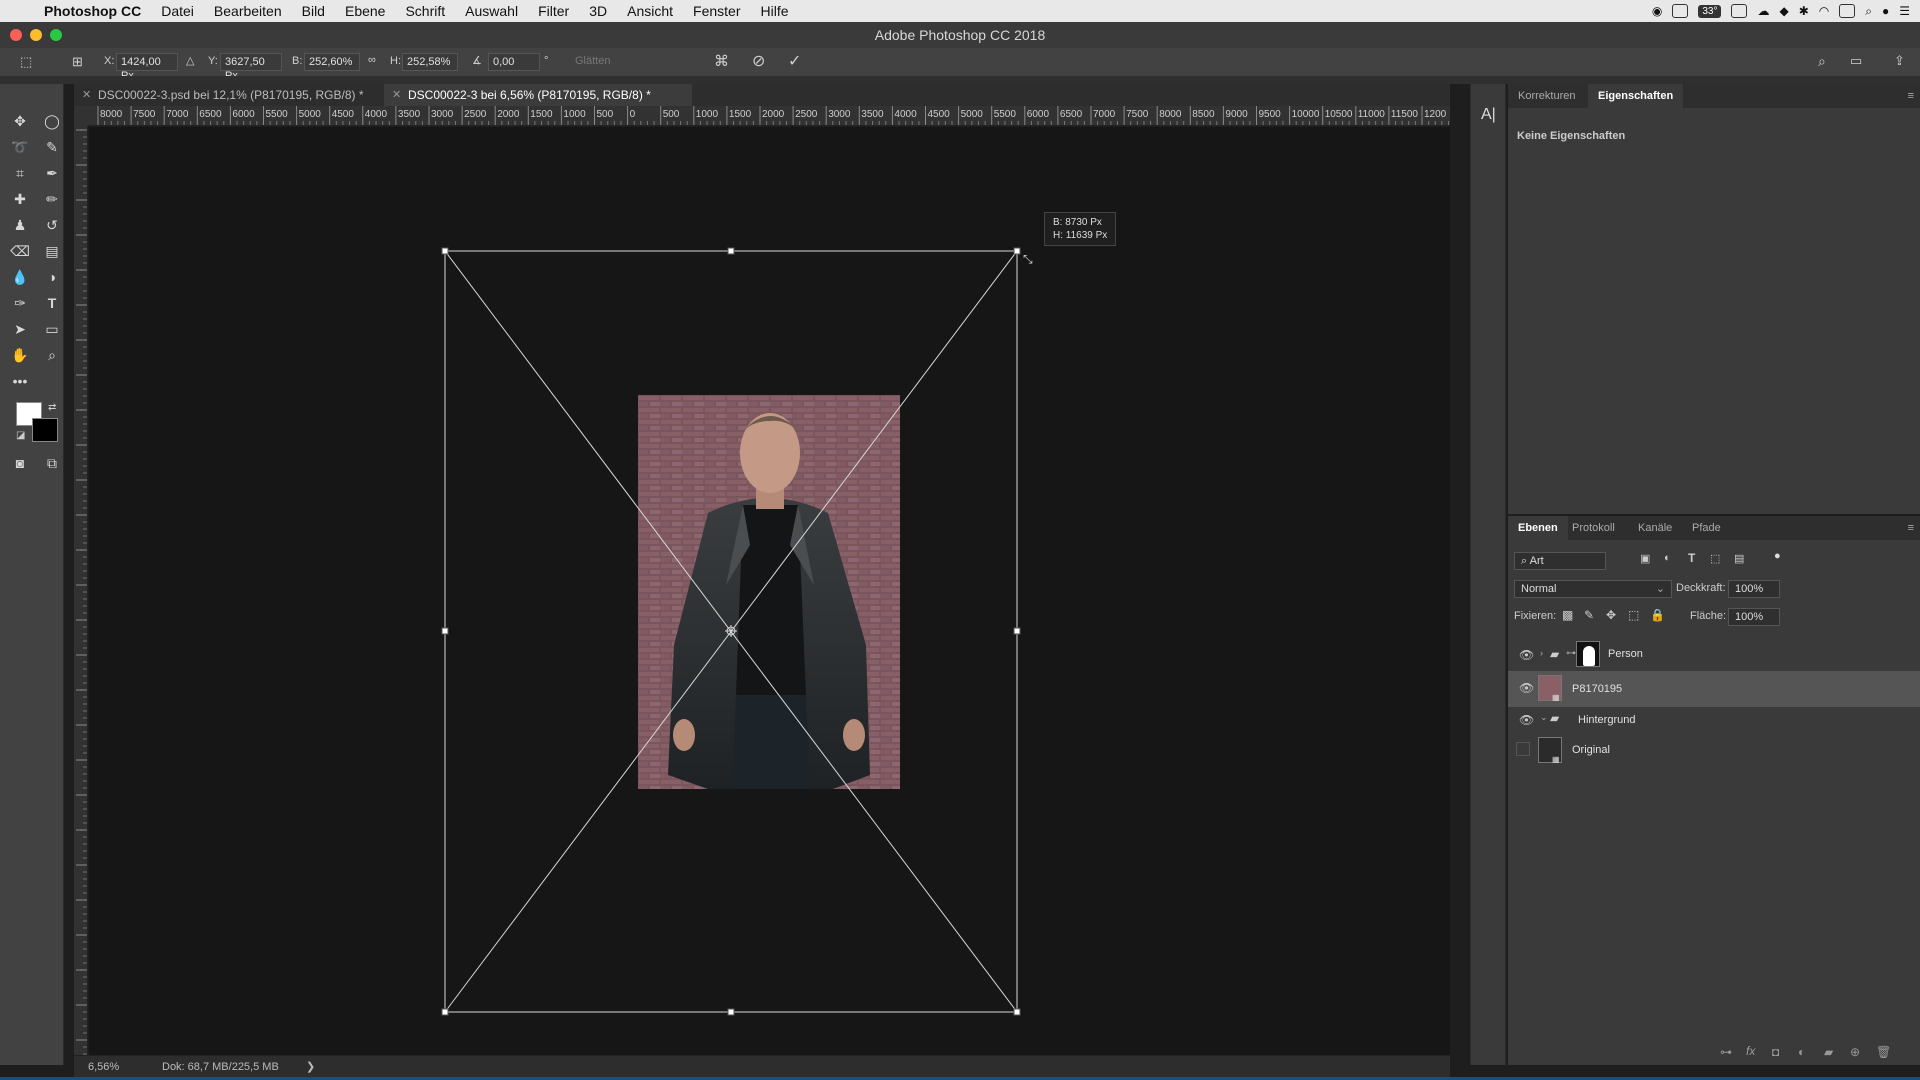  What do you see at coordinates (716, 11) in the screenshot?
I see `menu-fenster: Fenster` at bounding box center [716, 11].